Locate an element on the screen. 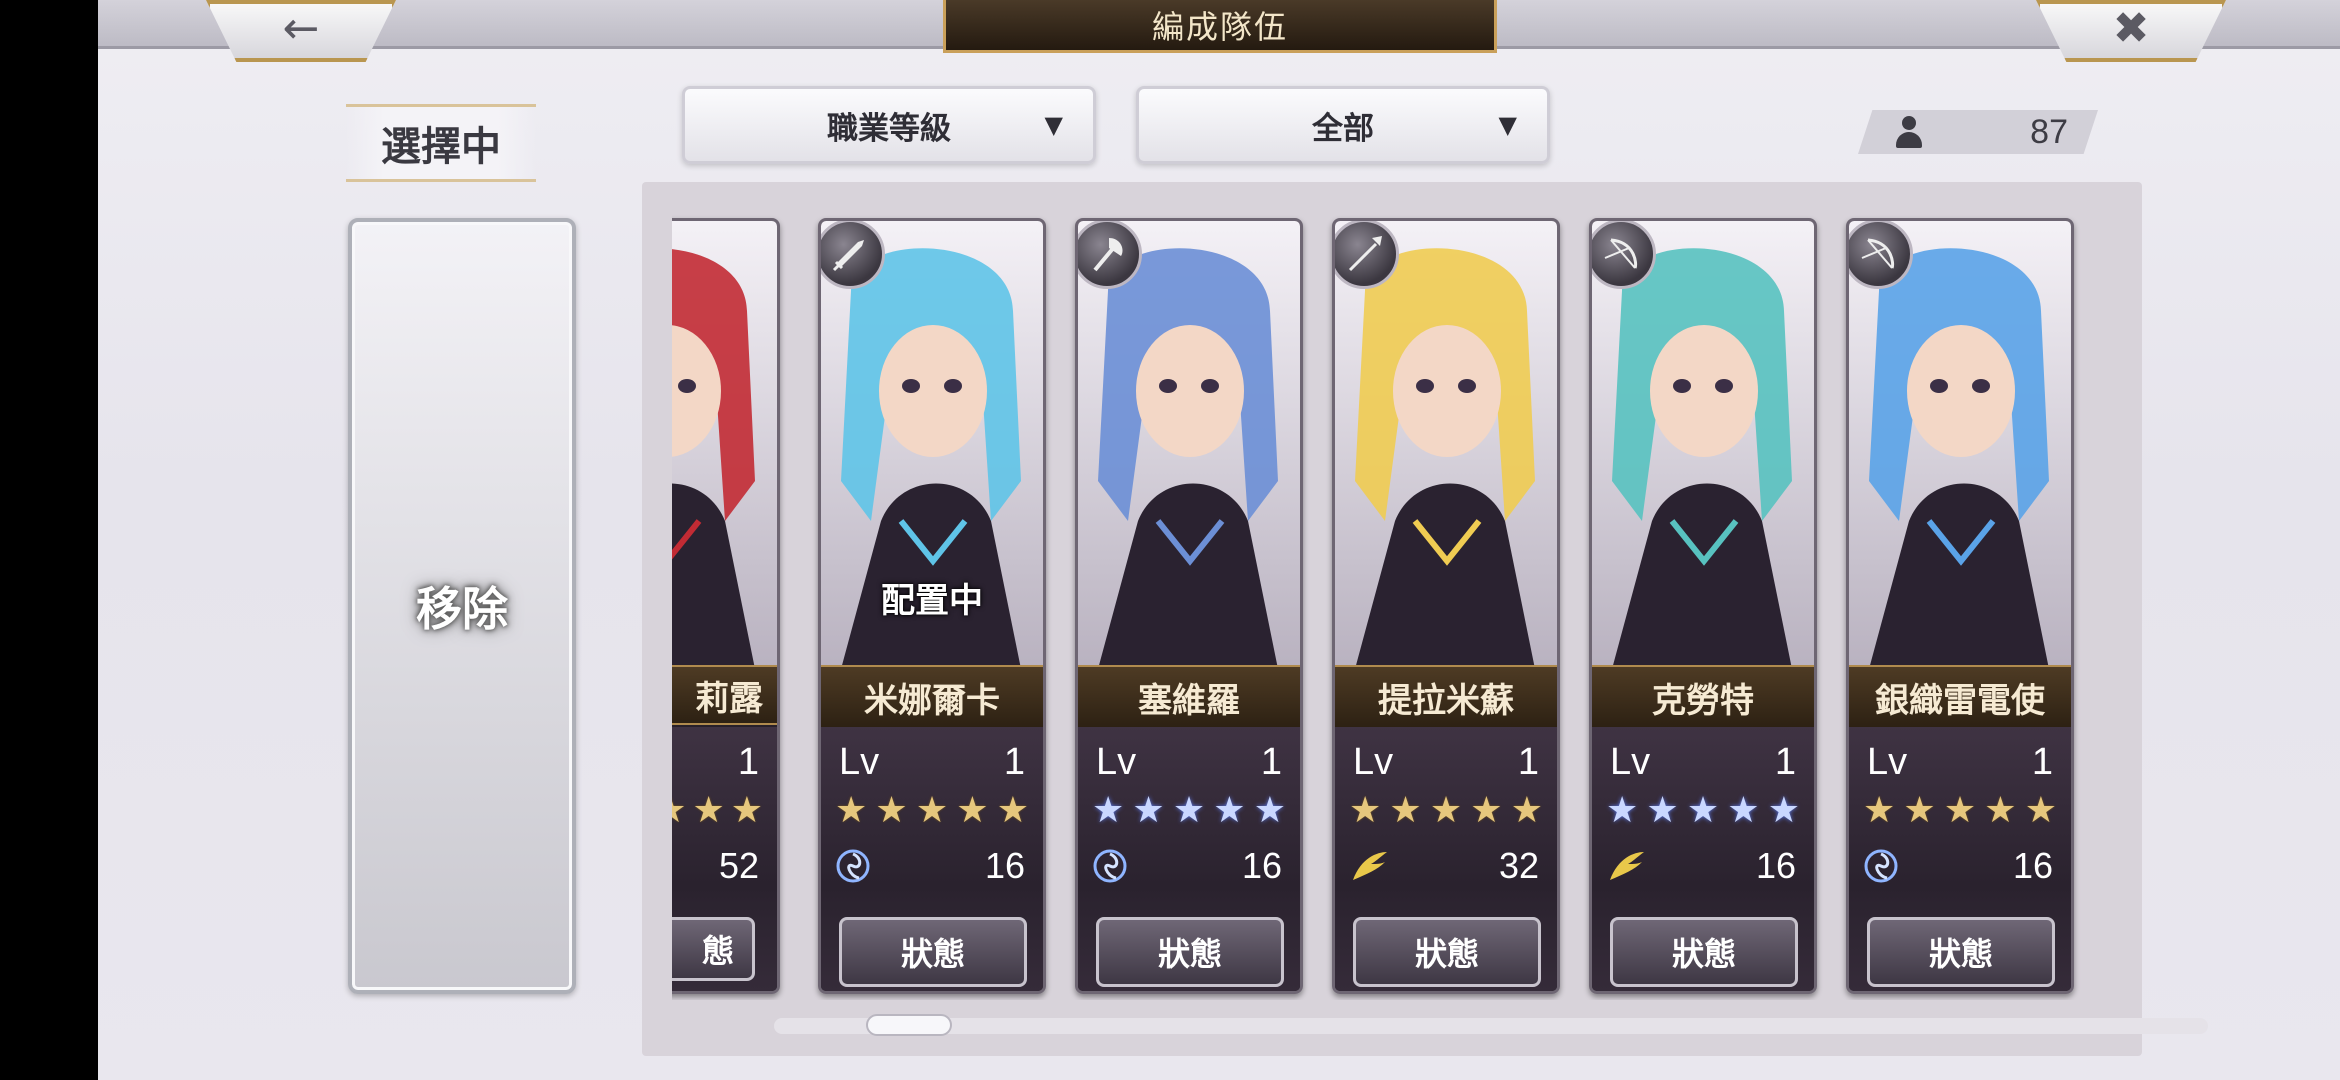 The height and width of the screenshot is (1080, 2340). remove-slot: 移除 is located at coordinates (462, 606).